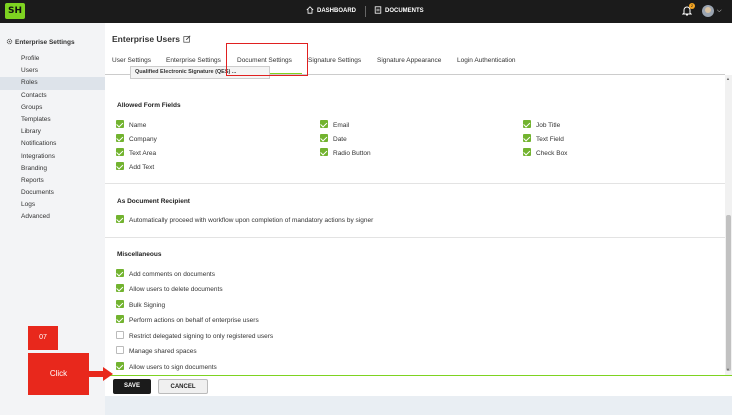 The height and width of the screenshot is (415, 732). Describe the element at coordinates (336, 11) in the screenshot. I see `nav-dashboard-label: DASHBOARD` at that location.